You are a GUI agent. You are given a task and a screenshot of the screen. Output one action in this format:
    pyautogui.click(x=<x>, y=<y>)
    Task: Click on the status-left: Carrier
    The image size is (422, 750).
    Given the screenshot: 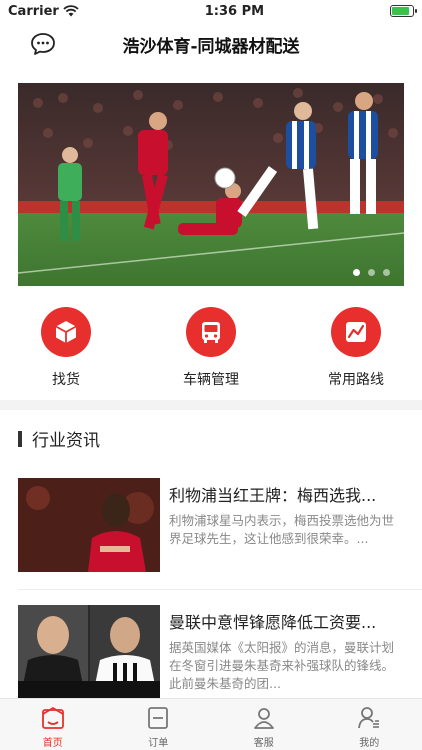 What is the action you would take?
    pyautogui.click(x=43, y=11)
    